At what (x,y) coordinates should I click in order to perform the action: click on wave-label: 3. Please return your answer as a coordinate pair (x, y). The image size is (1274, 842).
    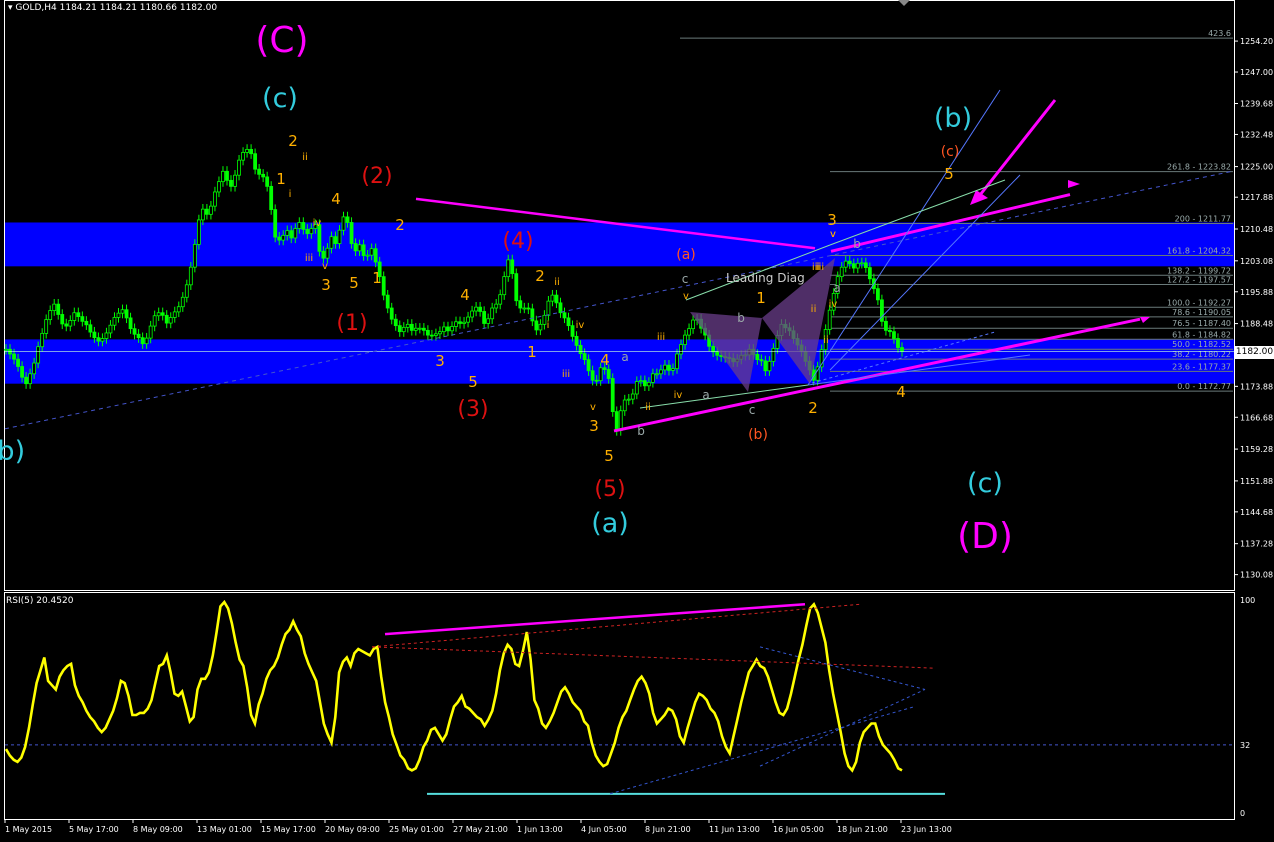
    Looking at the image, I should click on (832, 220).